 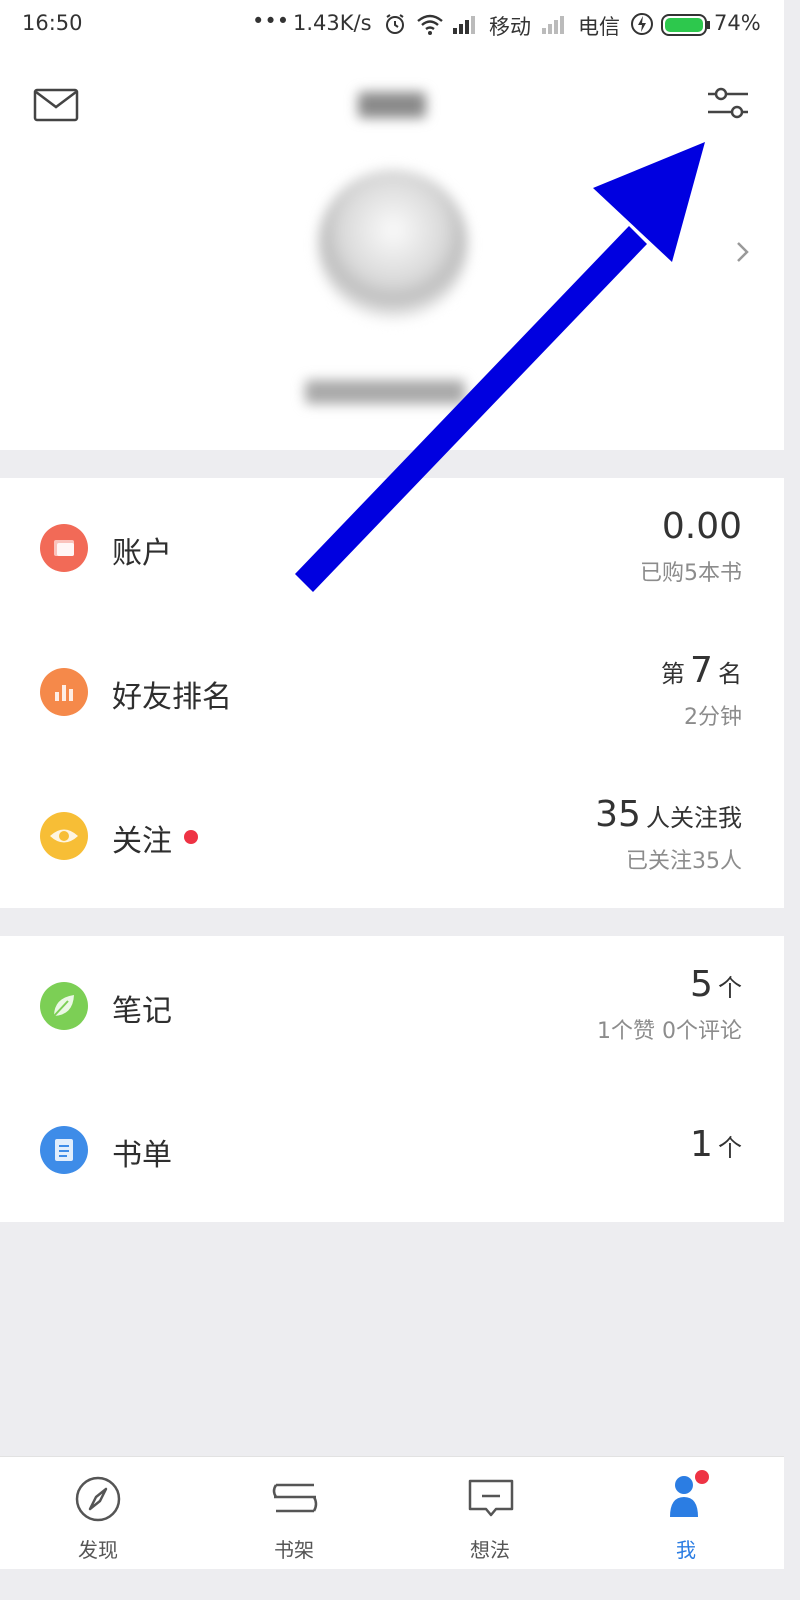 What do you see at coordinates (295, 1498) in the screenshot?
I see `bookshelf-icon` at bounding box center [295, 1498].